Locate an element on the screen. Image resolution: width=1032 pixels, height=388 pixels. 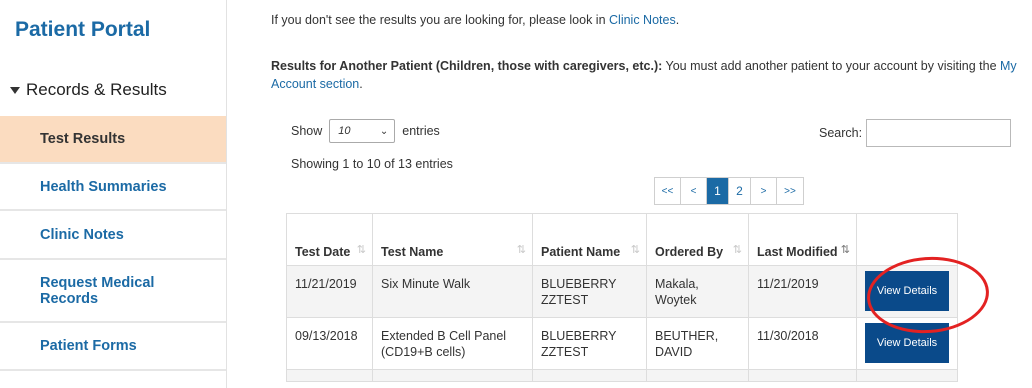
last-page-button: >> is located at coordinates (790, 191).